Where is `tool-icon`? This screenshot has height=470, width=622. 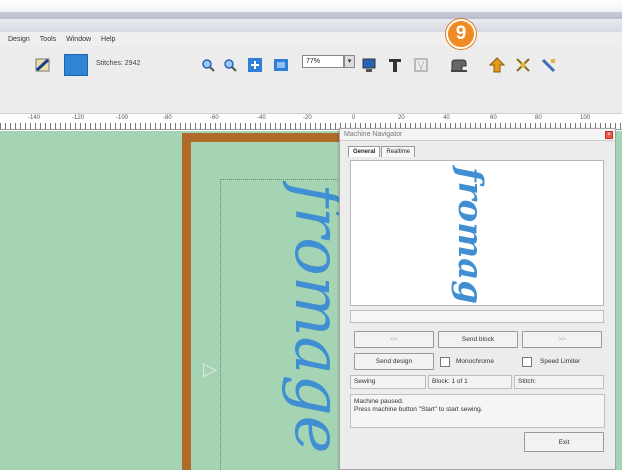
tool-icon is located at coordinates (549, 65).